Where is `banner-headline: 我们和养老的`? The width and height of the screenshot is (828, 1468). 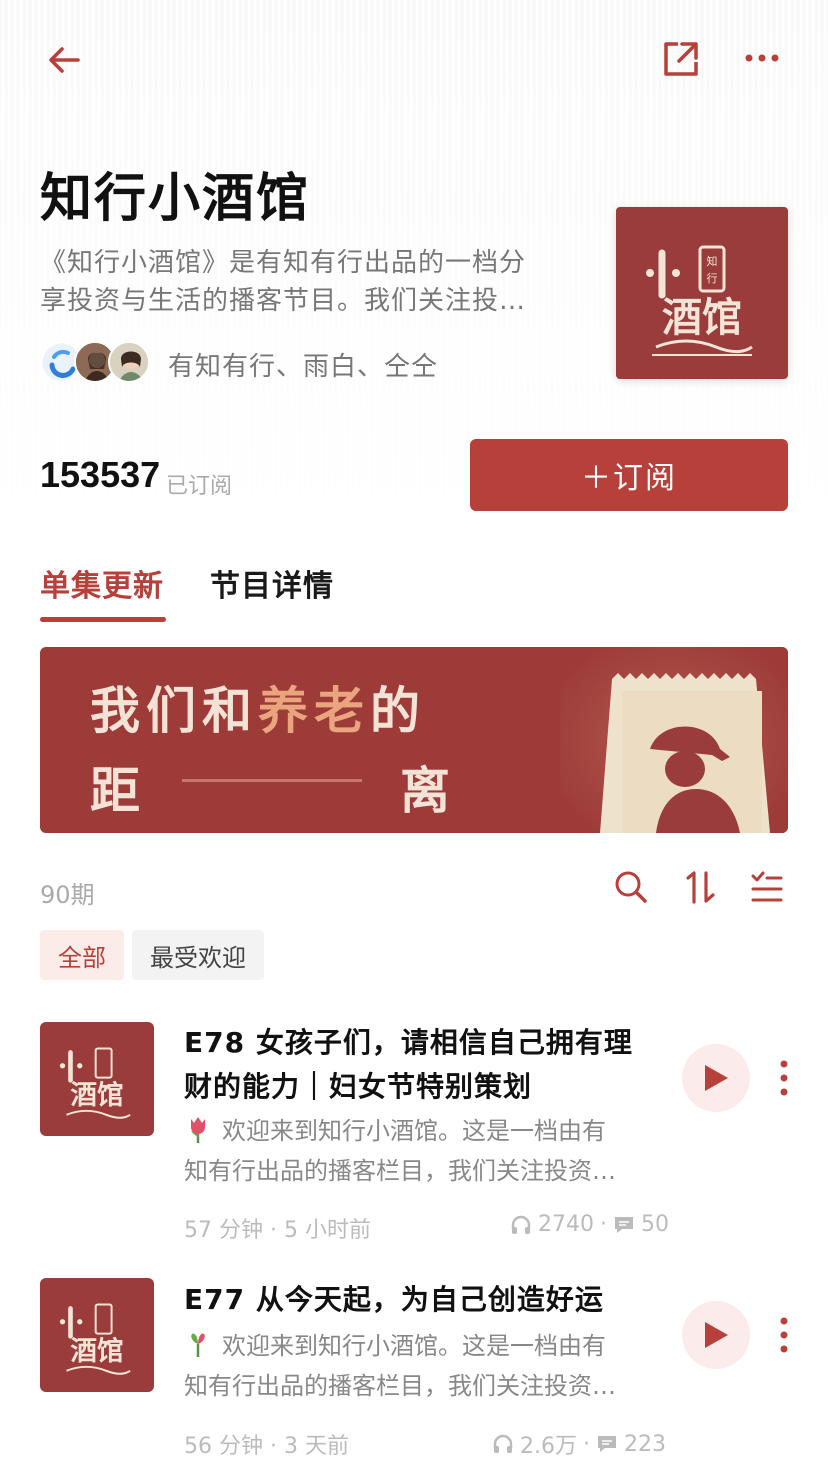
banner-headline: 我们和养老的 is located at coordinates (258, 707).